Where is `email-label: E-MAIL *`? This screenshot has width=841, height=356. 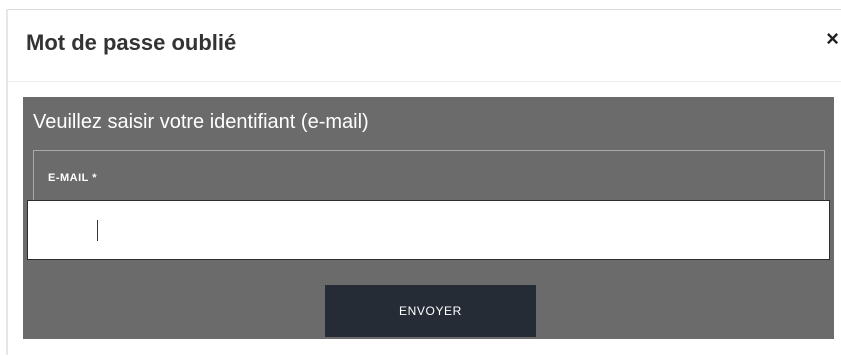 email-label: E-MAIL * is located at coordinates (73, 178).